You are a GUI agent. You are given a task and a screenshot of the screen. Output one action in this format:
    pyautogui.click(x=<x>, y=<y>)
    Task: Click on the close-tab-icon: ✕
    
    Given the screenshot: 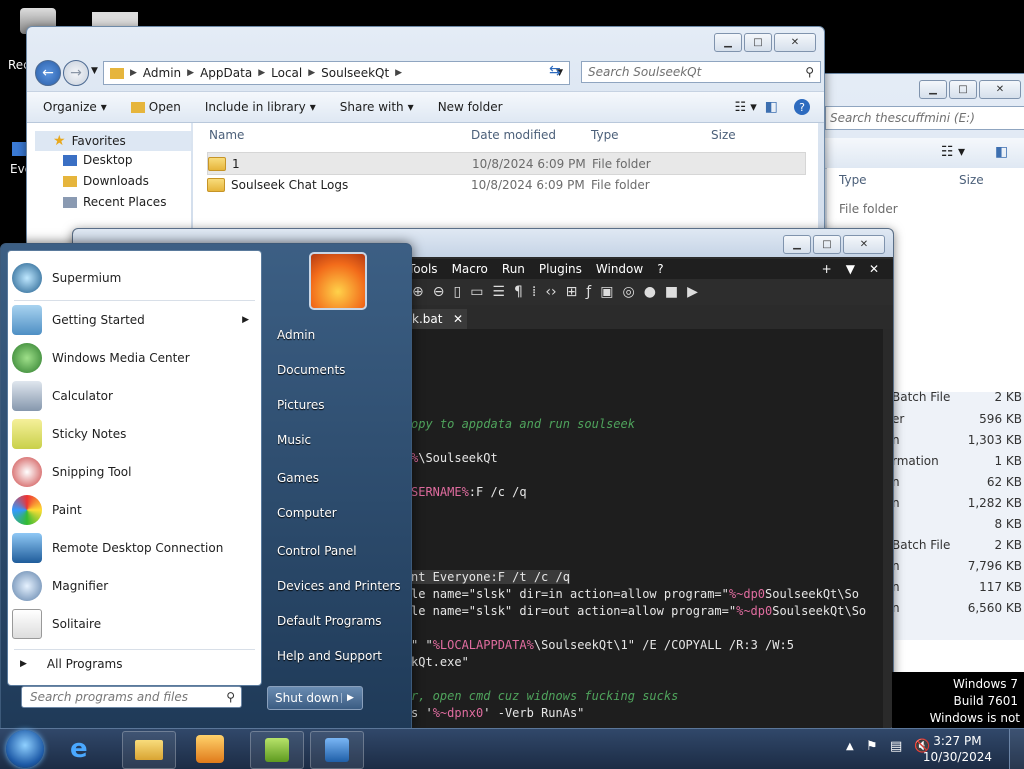 What is the action you would take?
    pyautogui.click(x=458, y=319)
    